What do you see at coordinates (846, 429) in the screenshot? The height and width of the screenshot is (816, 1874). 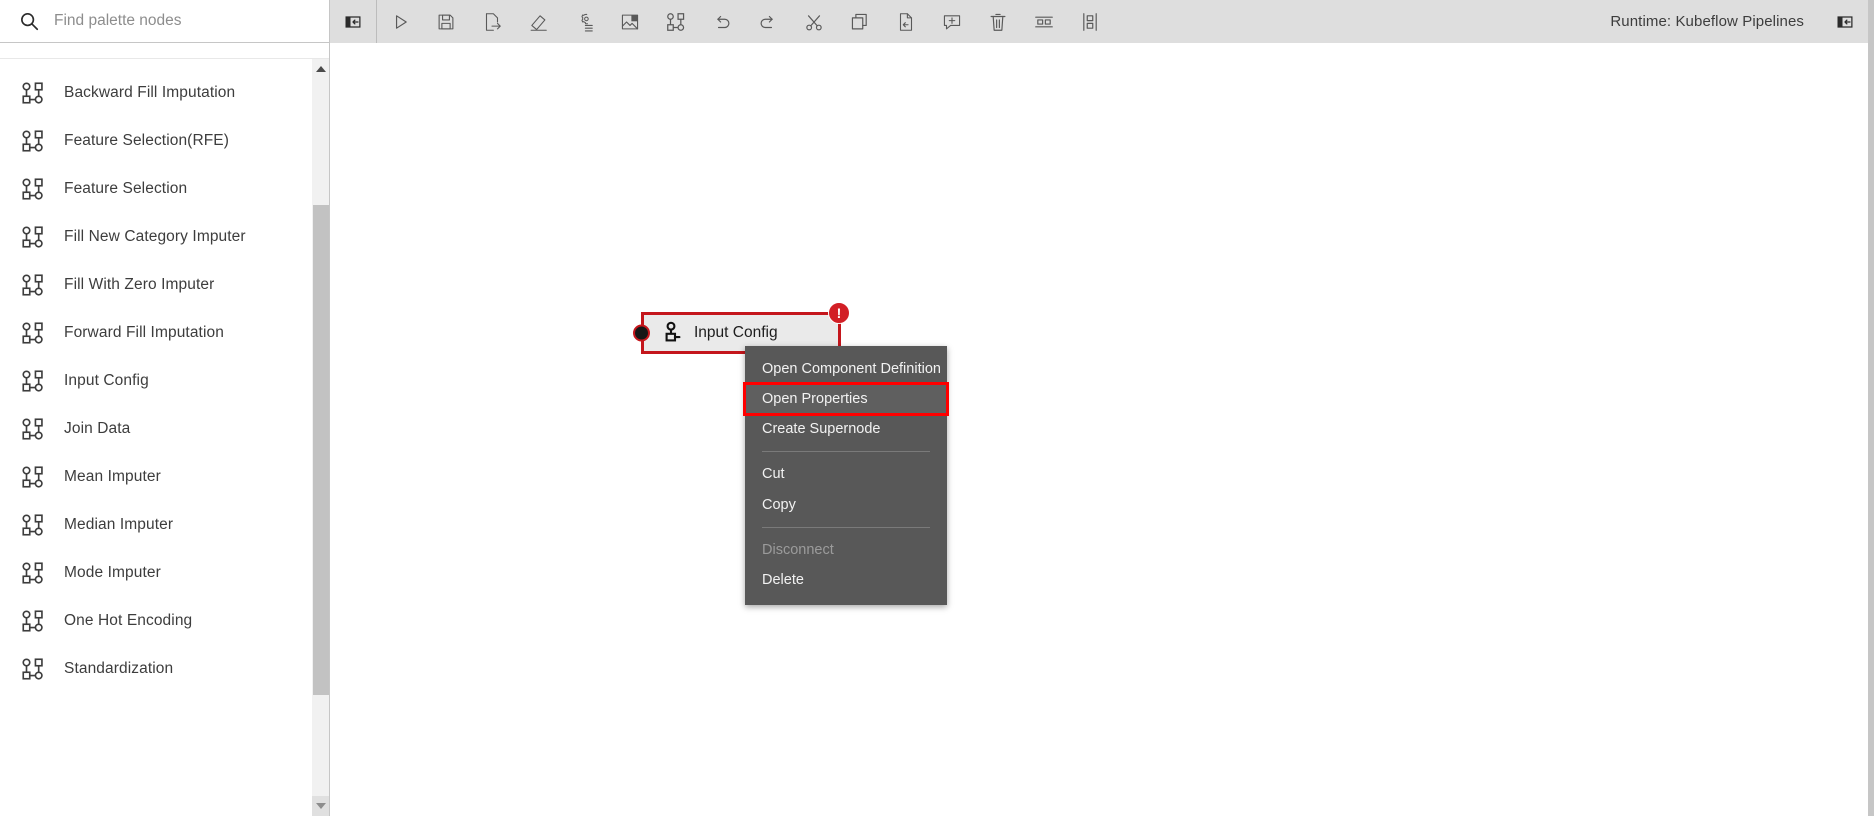 I see `context-menu-item: Create Supernode` at bounding box center [846, 429].